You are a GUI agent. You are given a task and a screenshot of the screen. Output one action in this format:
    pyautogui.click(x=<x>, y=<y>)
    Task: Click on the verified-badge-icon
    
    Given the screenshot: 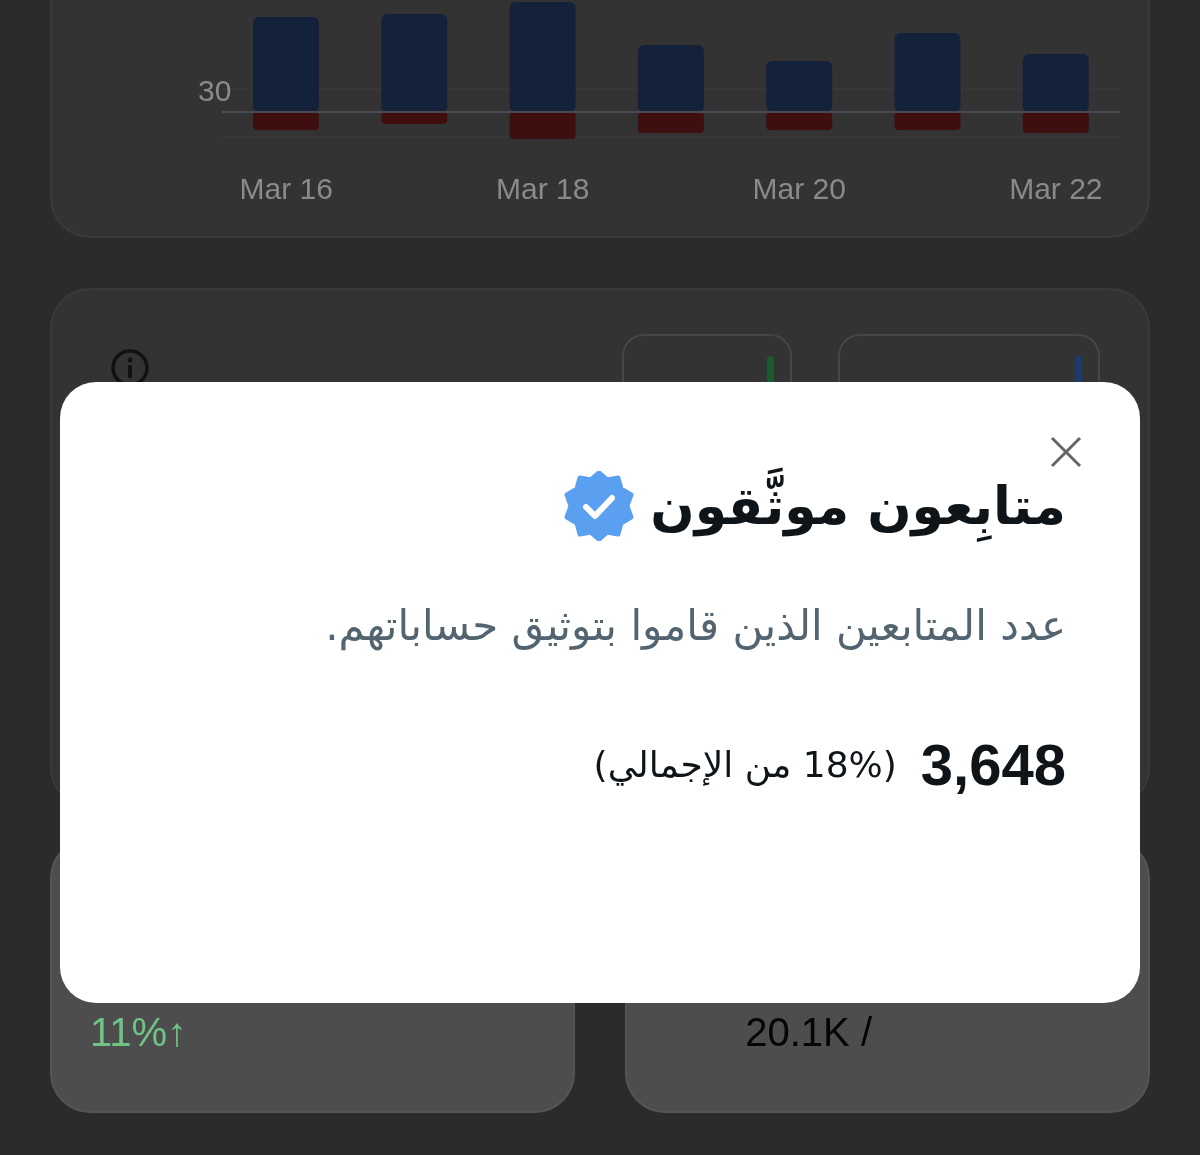 What is the action you would take?
    pyautogui.click(x=599, y=506)
    